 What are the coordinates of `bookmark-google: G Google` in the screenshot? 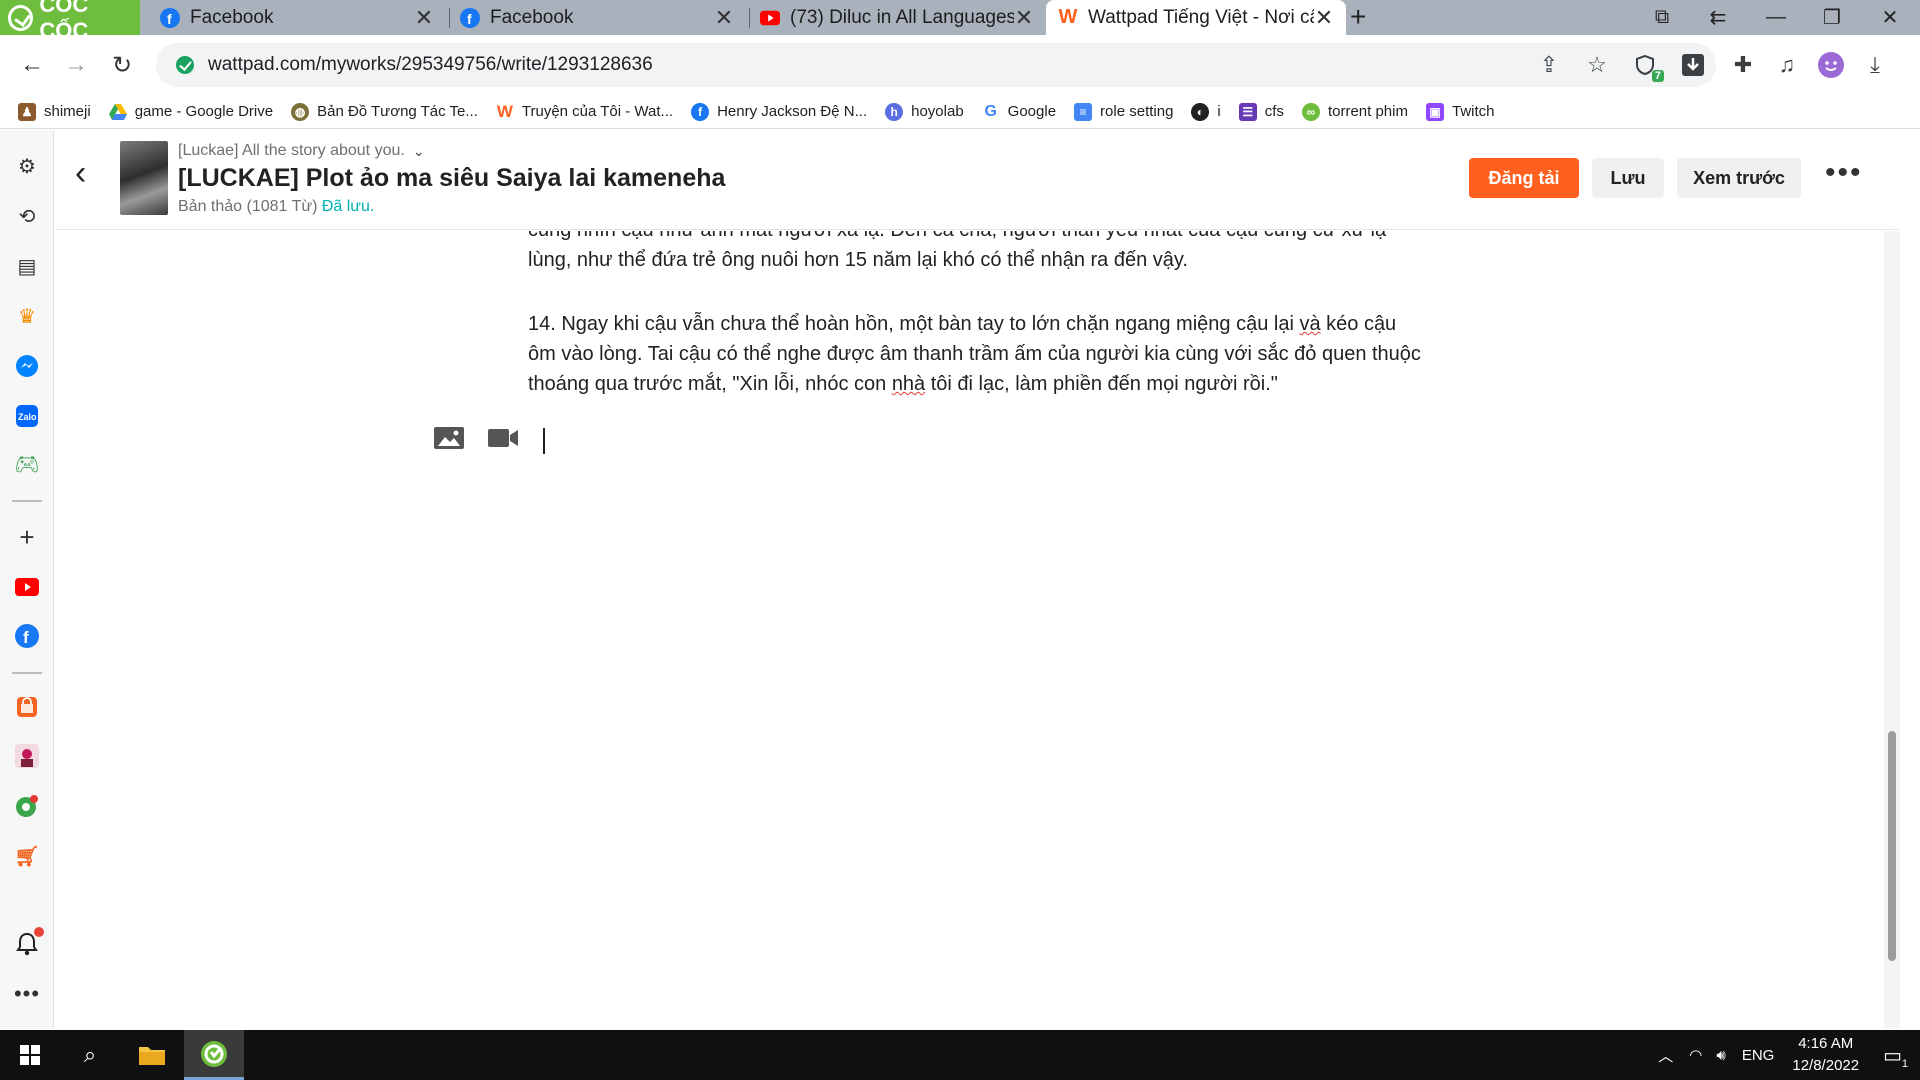 It's located at (1019, 112).